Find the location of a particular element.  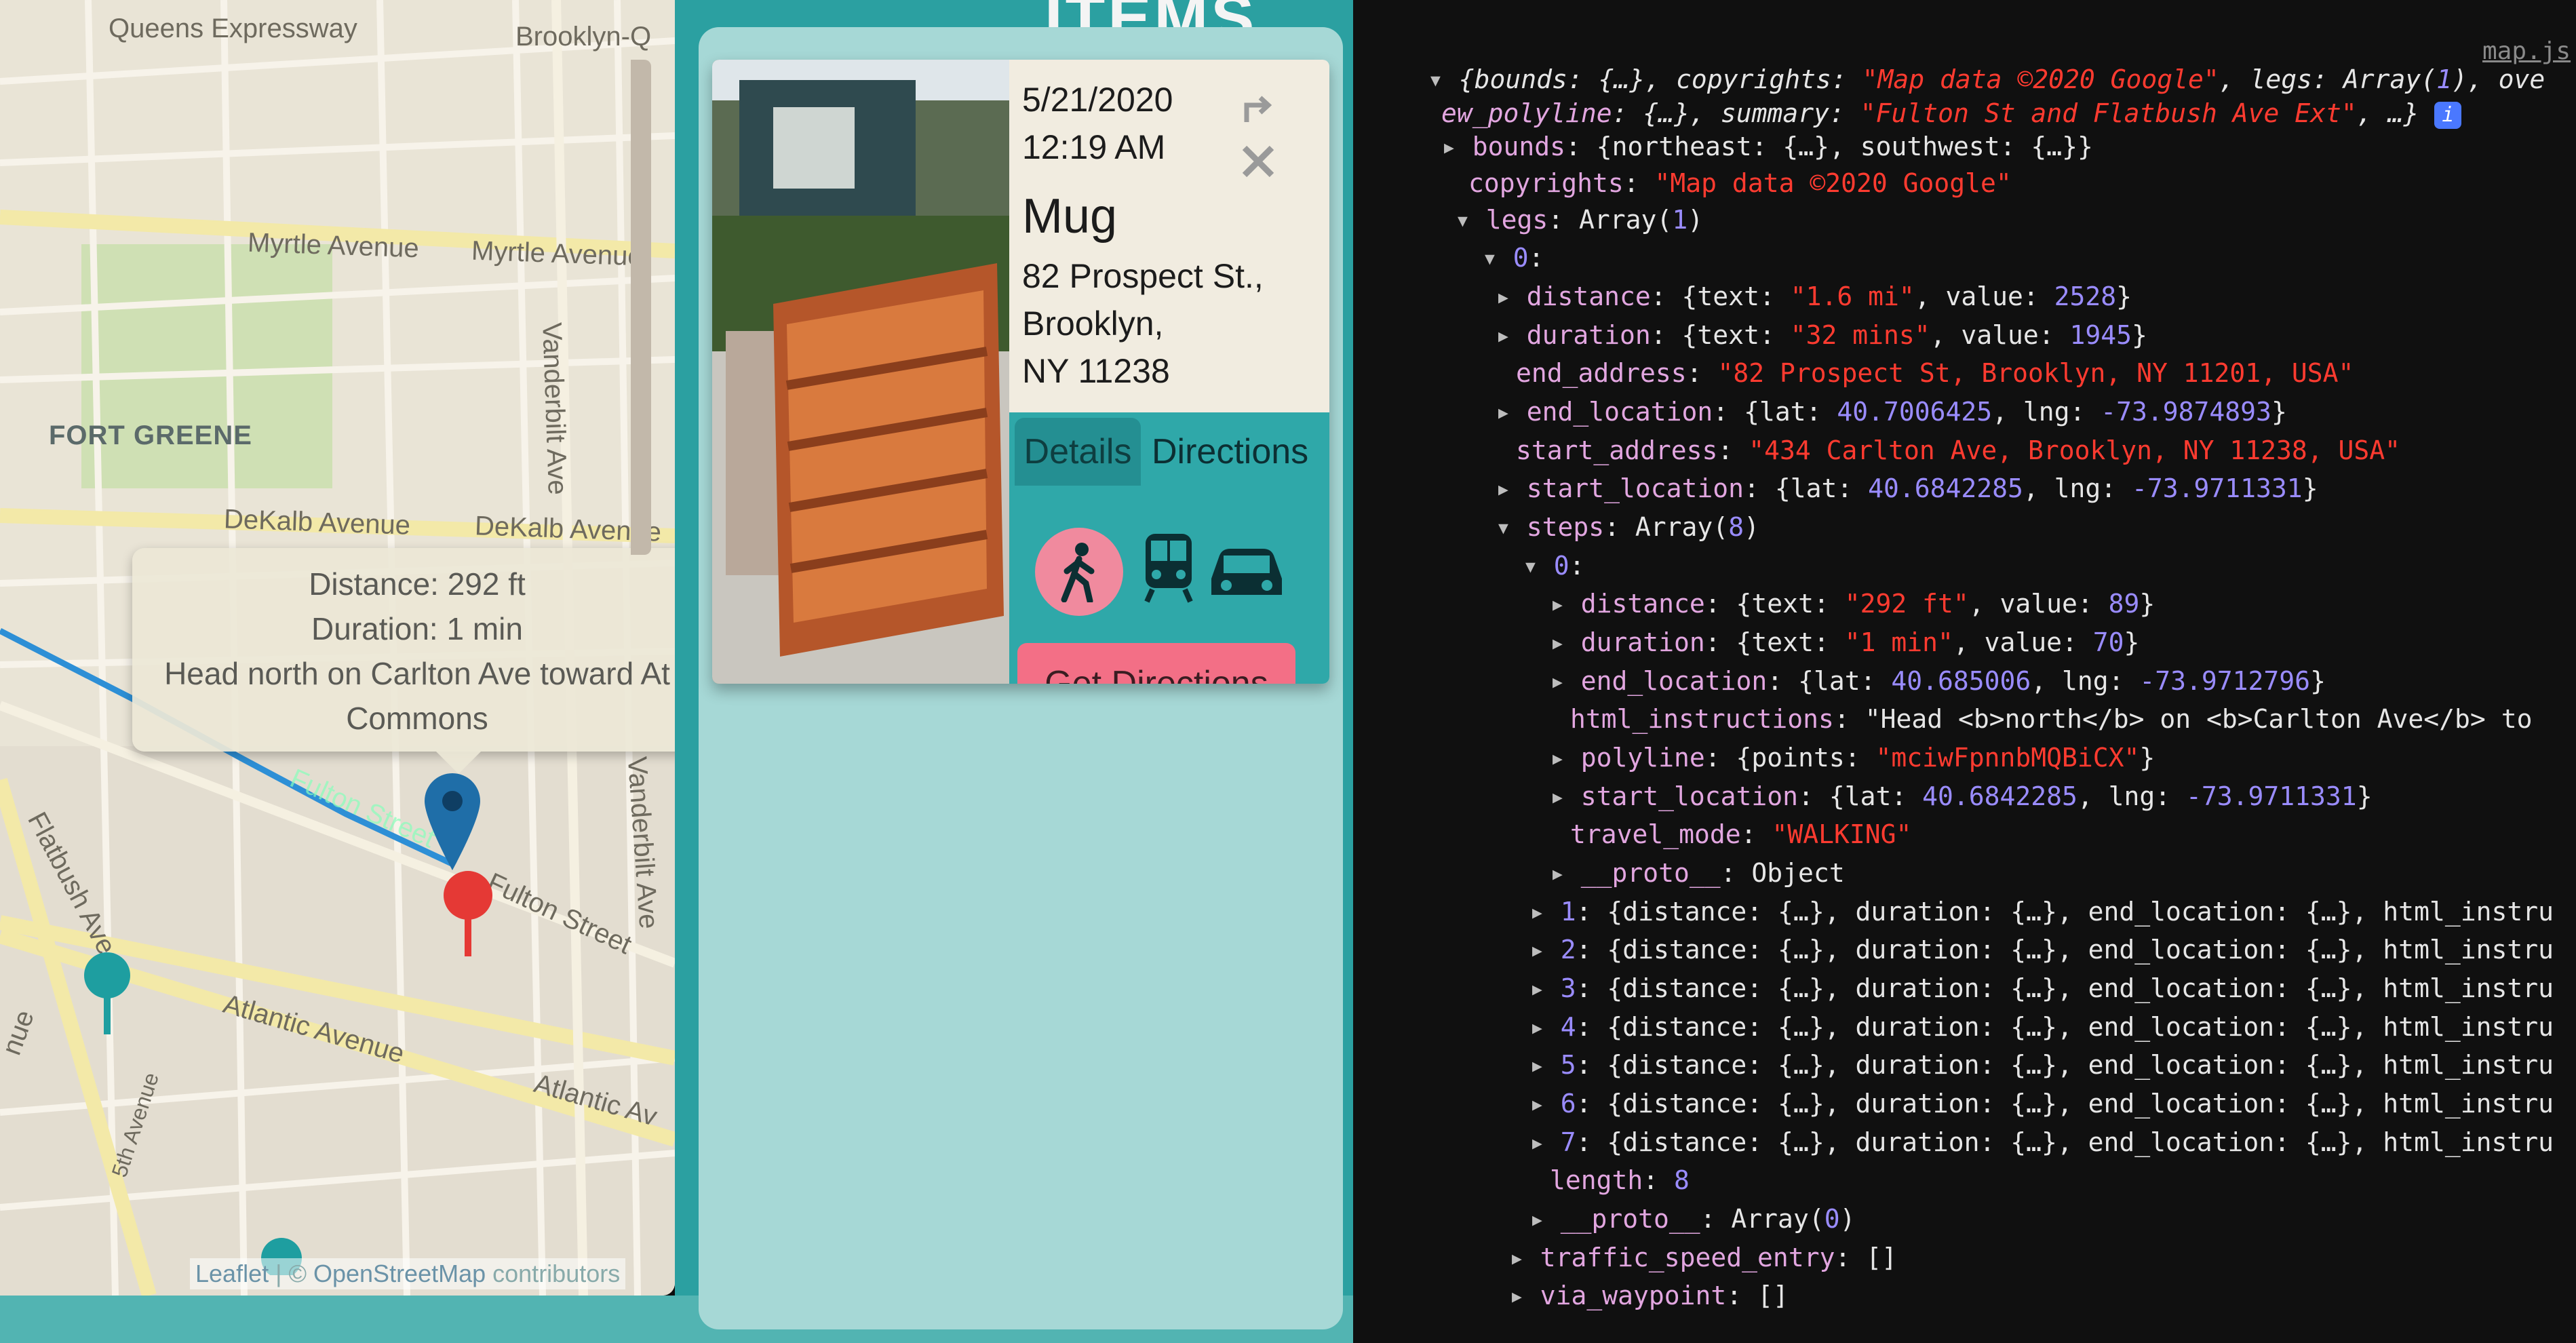

map-marker-teal-icon is located at coordinates (107, 994).